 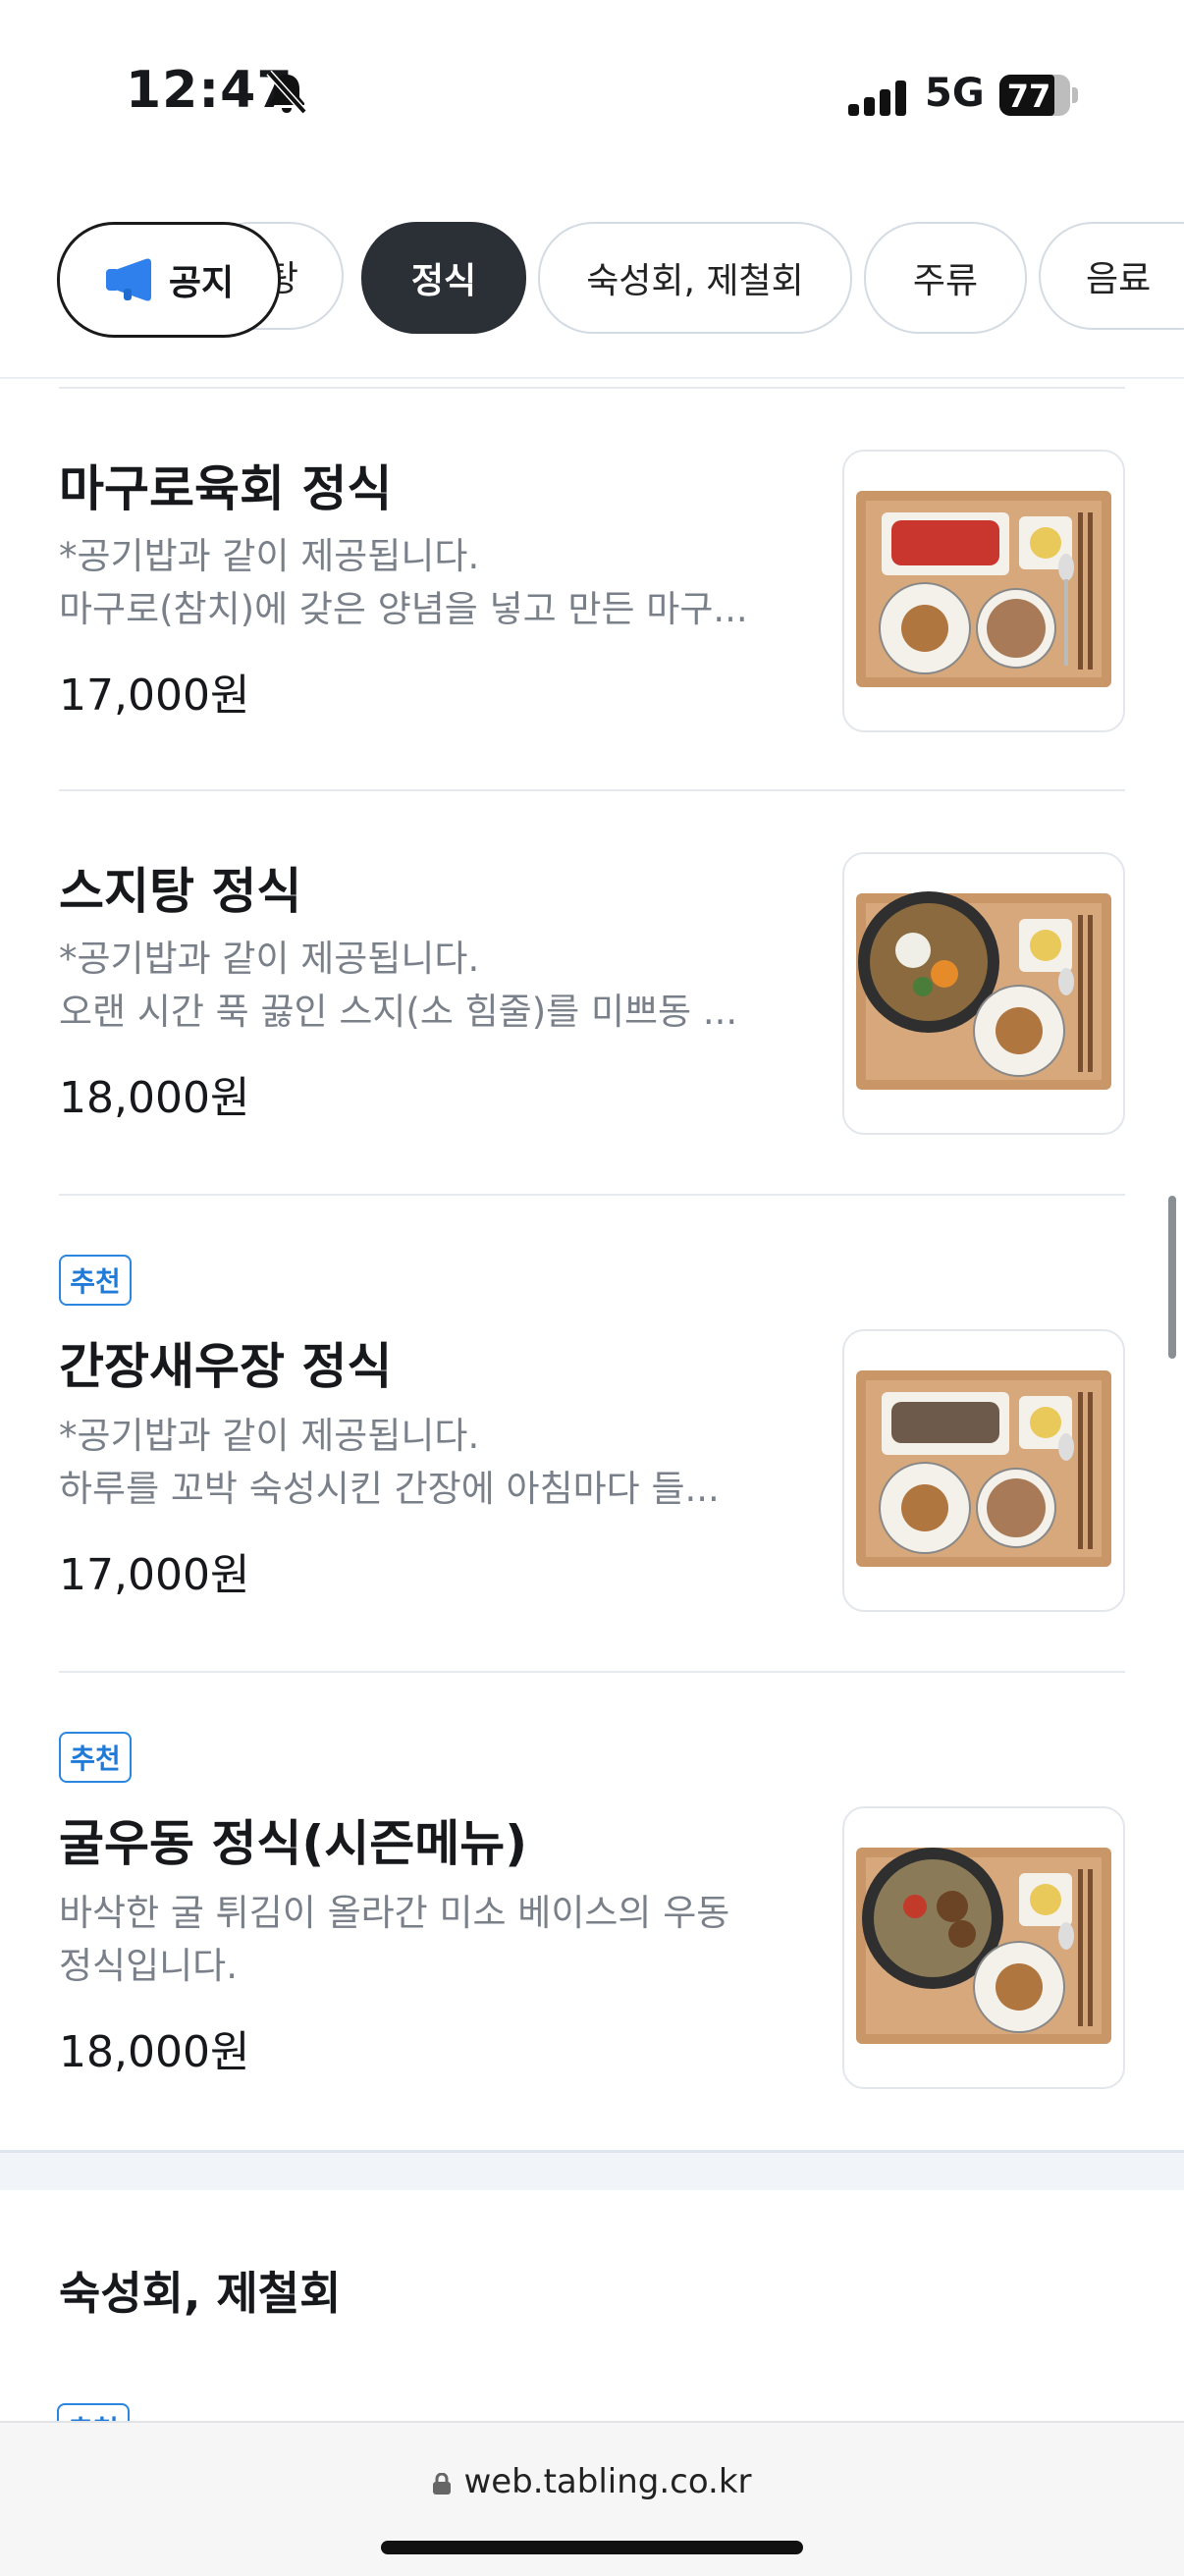 I want to click on notice-label: 공지, so click(x=201, y=283).